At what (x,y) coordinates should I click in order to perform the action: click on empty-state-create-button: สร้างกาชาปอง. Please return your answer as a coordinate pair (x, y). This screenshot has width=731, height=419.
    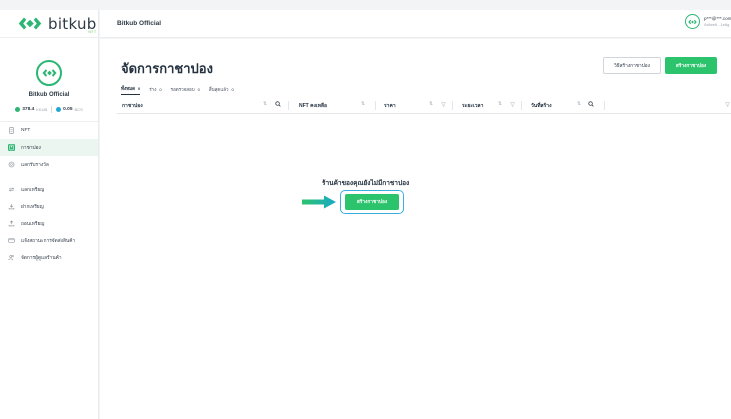
    Looking at the image, I should click on (372, 202).